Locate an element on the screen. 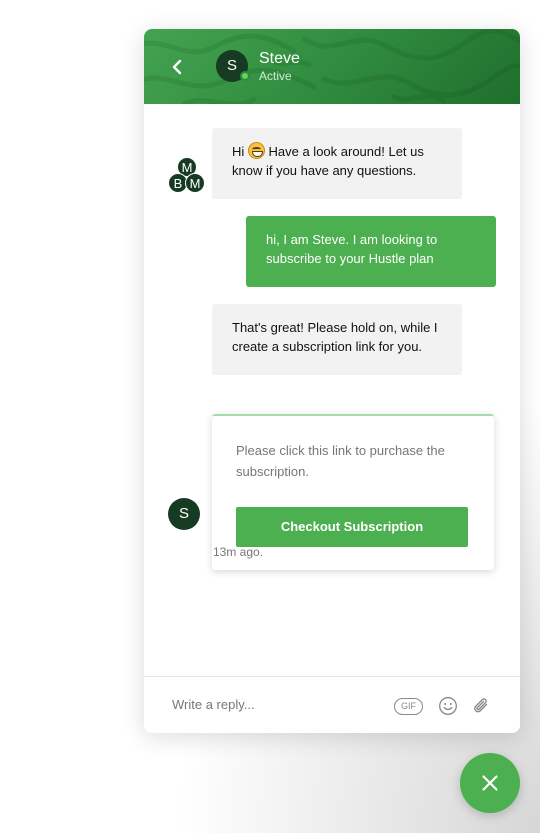  emoji-button is located at coordinates (448, 706).